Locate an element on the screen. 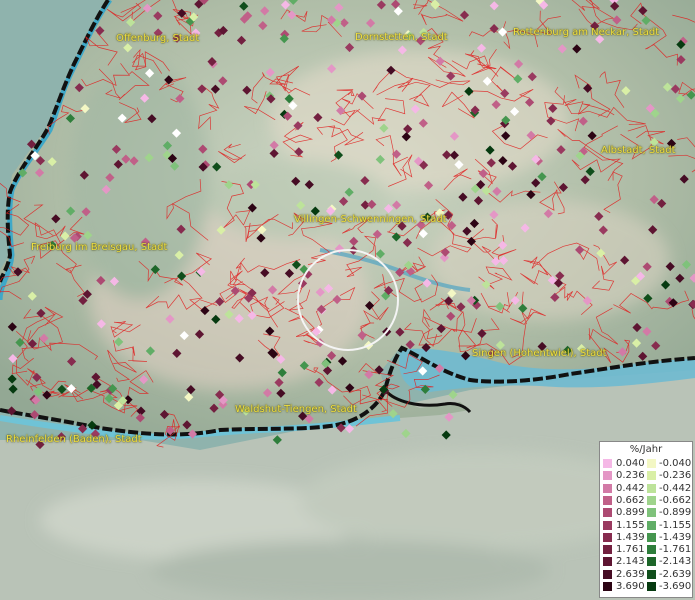 The height and width of the screenshot is (600, 695). legend-row: 0.236 -0.236 is located at coordinates (646, 475).